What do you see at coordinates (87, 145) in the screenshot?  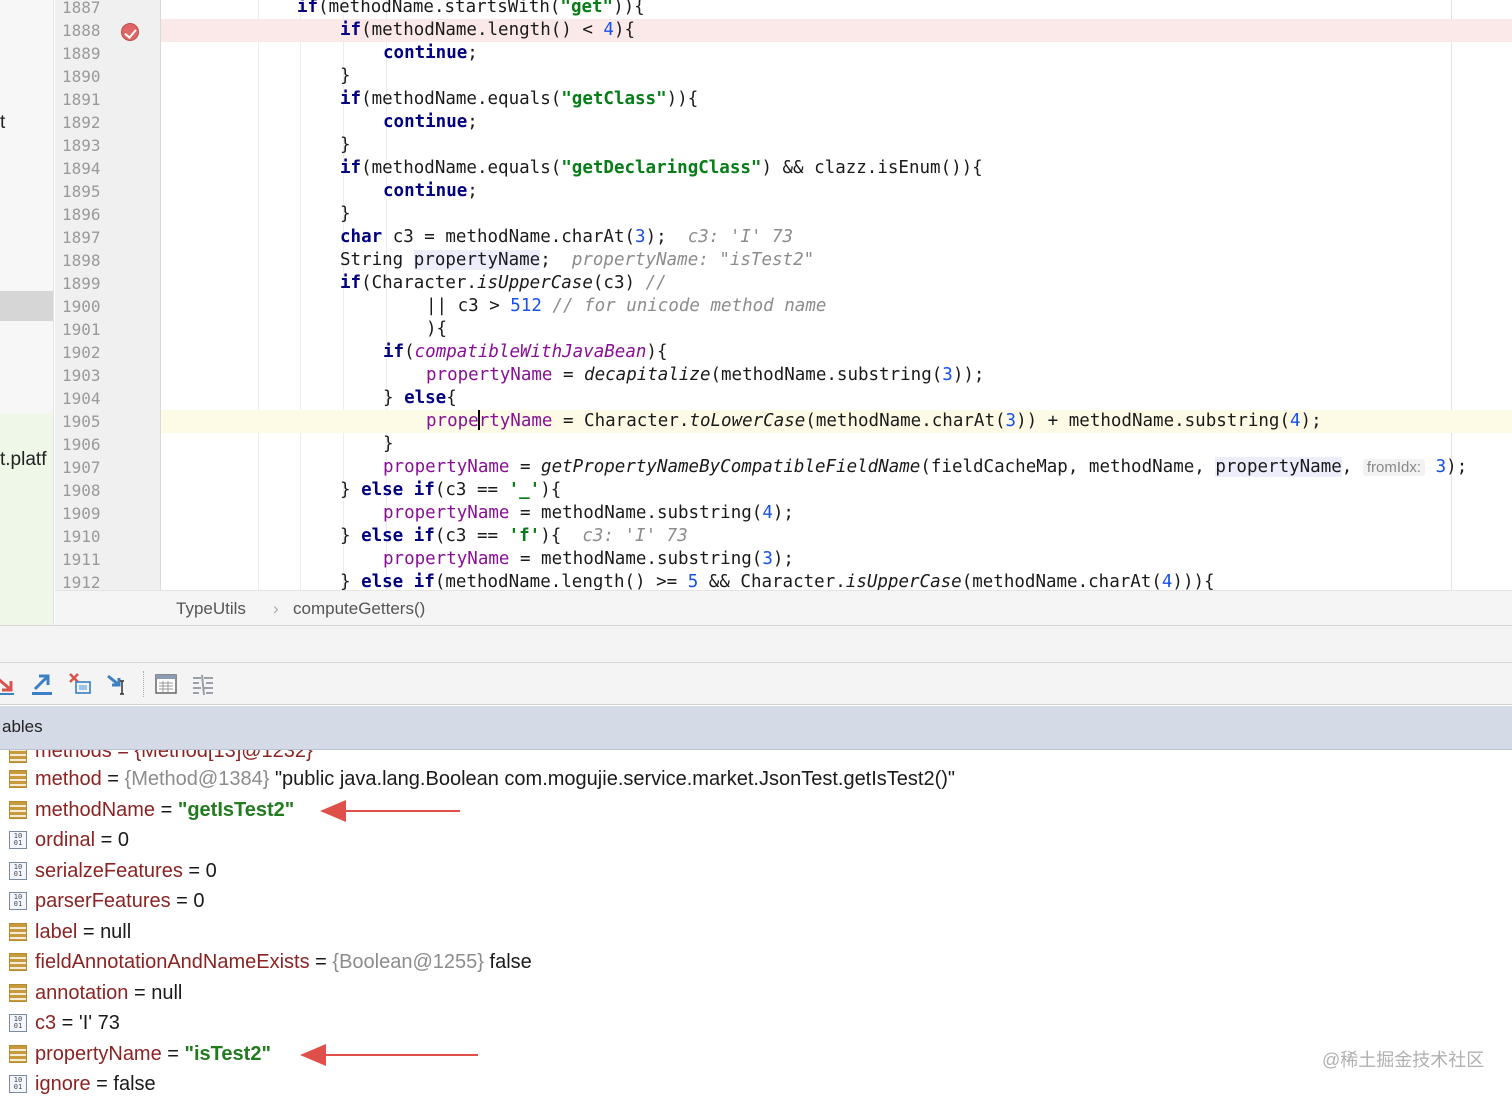 I see `line-number: 1893` at bounding box center [87, 145].